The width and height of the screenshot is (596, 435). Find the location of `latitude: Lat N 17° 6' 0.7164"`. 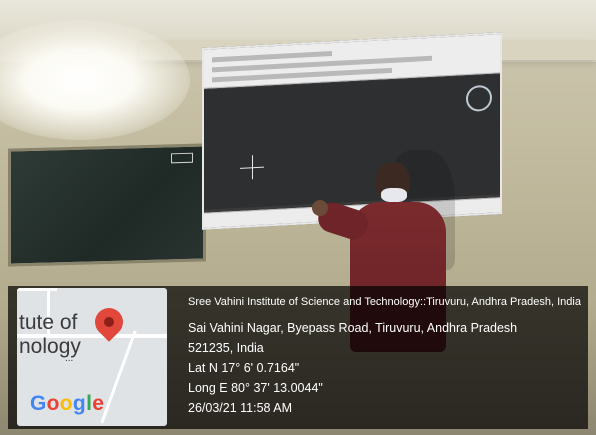

latitude: Lat N 17° 6' 0.7164" is located at coordinates (244, 368).